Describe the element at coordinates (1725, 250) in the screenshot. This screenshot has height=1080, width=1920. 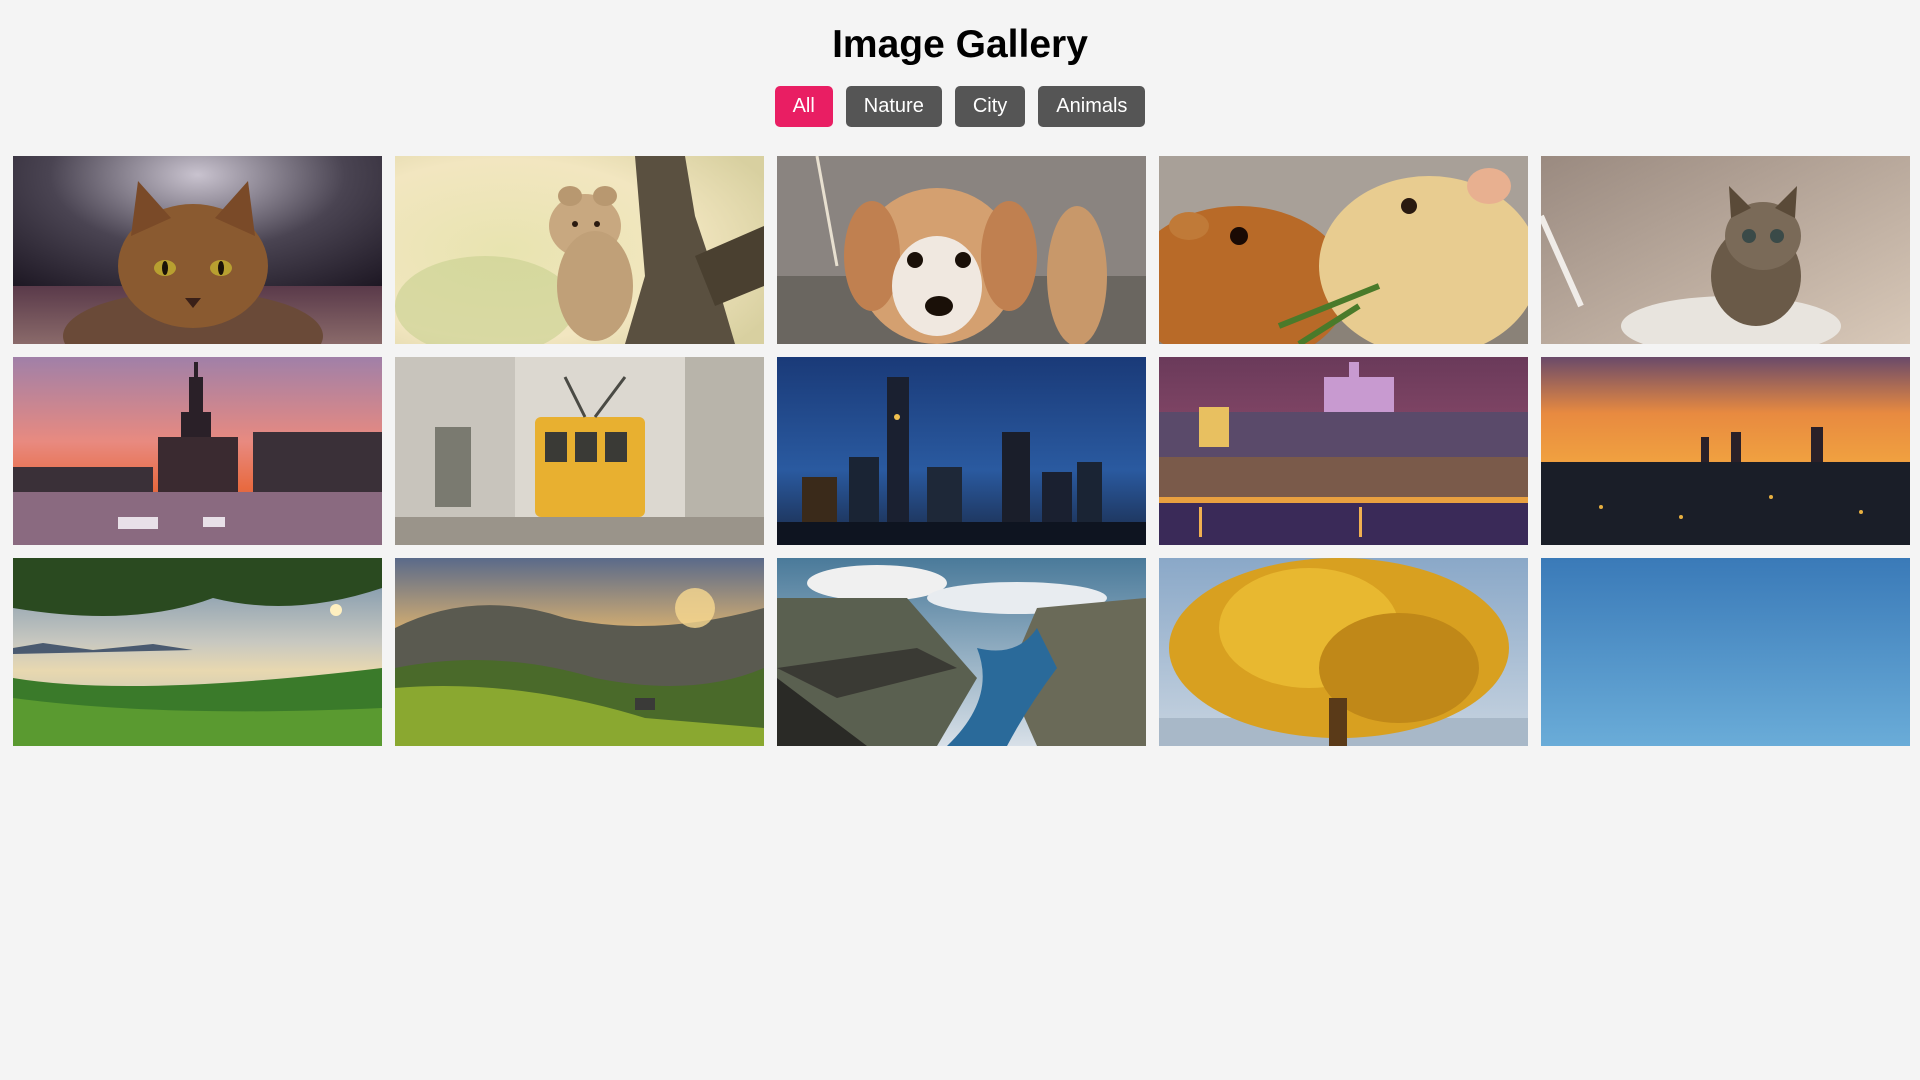
I see `gallery-image-kitten` at that location.